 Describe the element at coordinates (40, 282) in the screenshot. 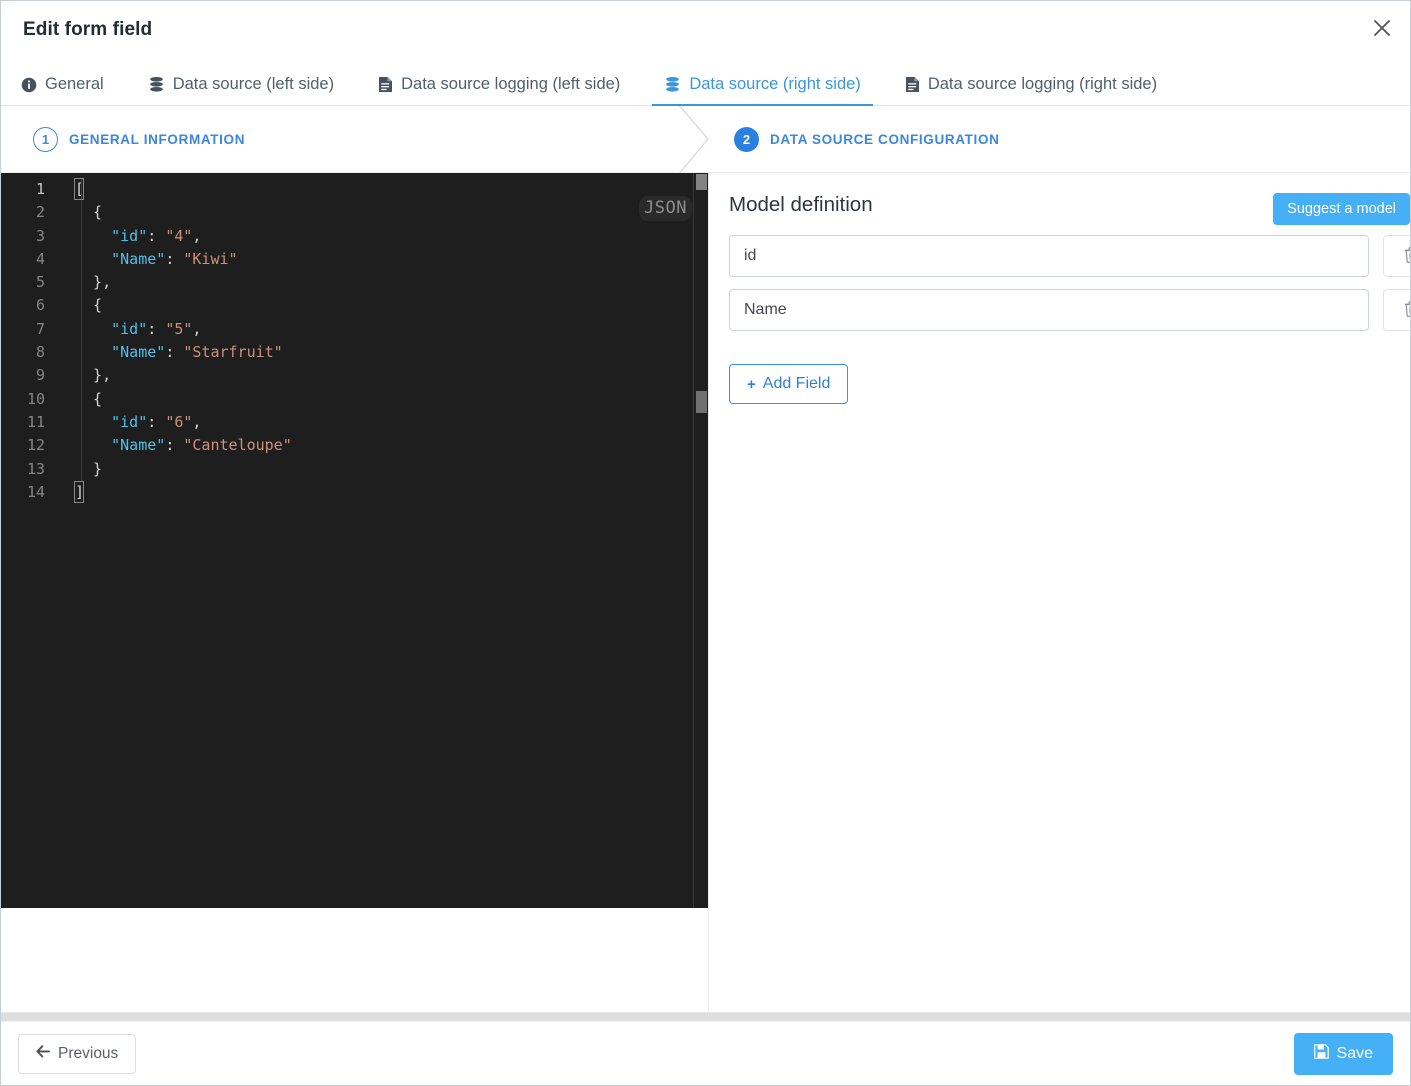

I see `line-number: 5` at that location.